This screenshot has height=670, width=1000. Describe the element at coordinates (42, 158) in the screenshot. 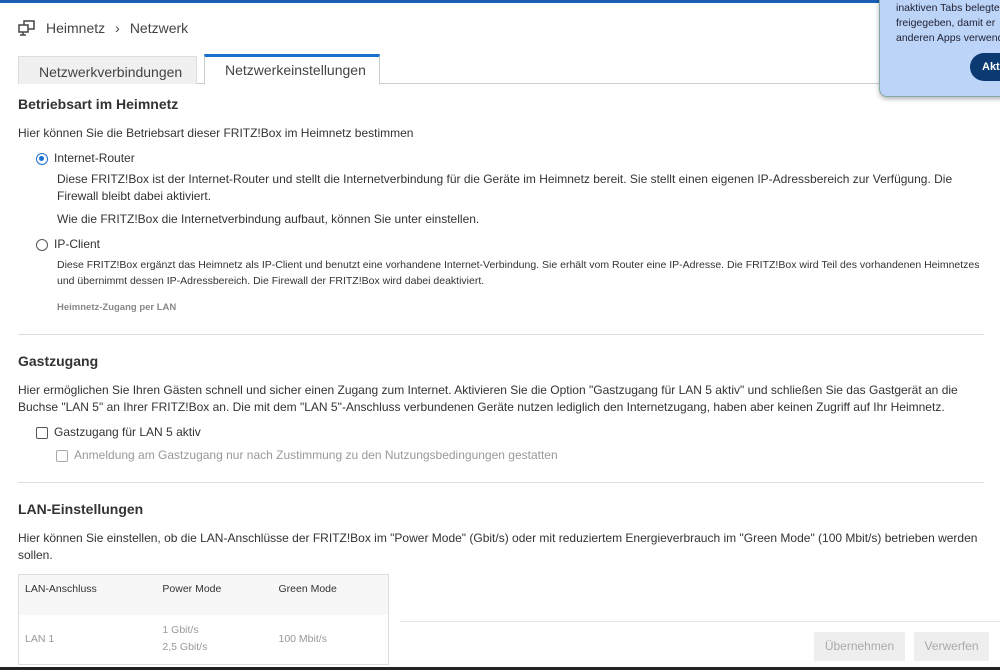

I see `radio-checked-icon` at that location.